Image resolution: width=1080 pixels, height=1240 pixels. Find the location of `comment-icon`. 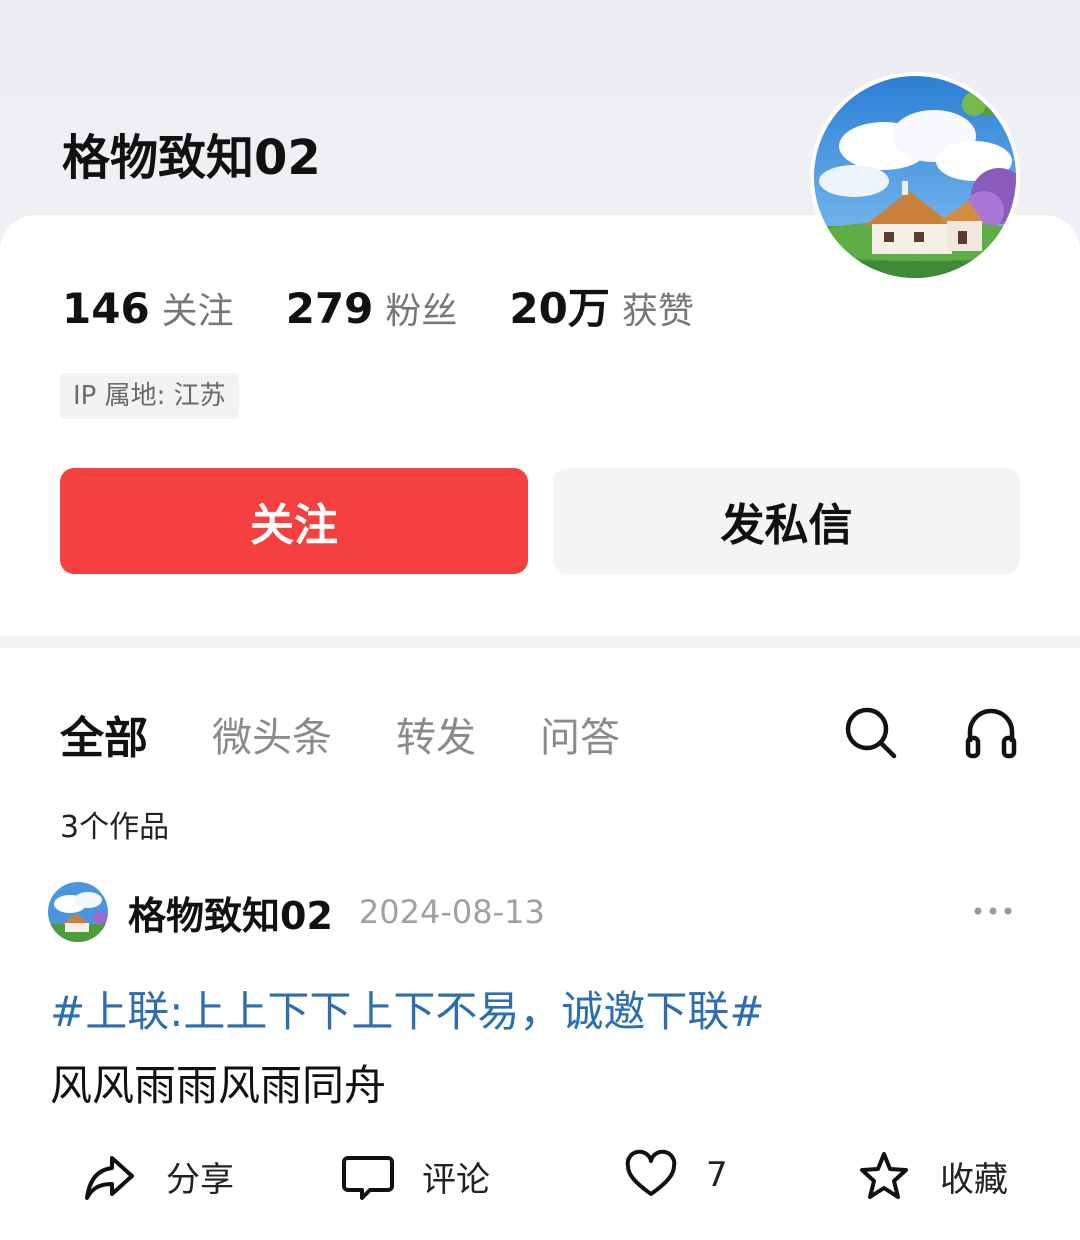

comment-icon is located at coordinates (368, 1178).